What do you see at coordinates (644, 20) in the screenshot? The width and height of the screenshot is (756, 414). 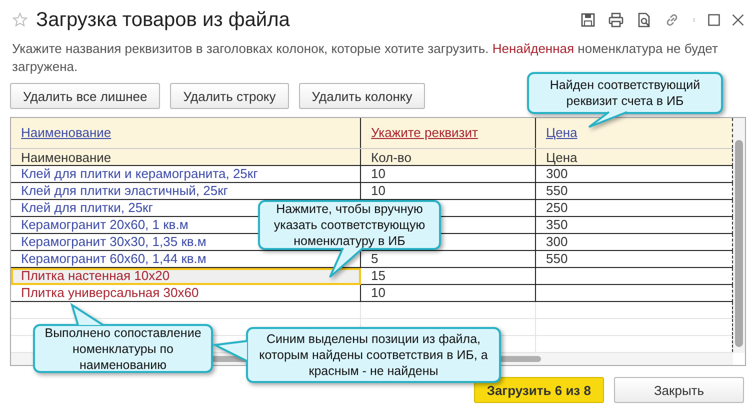 I see `preview-icon` at bounding box center [644, 20].